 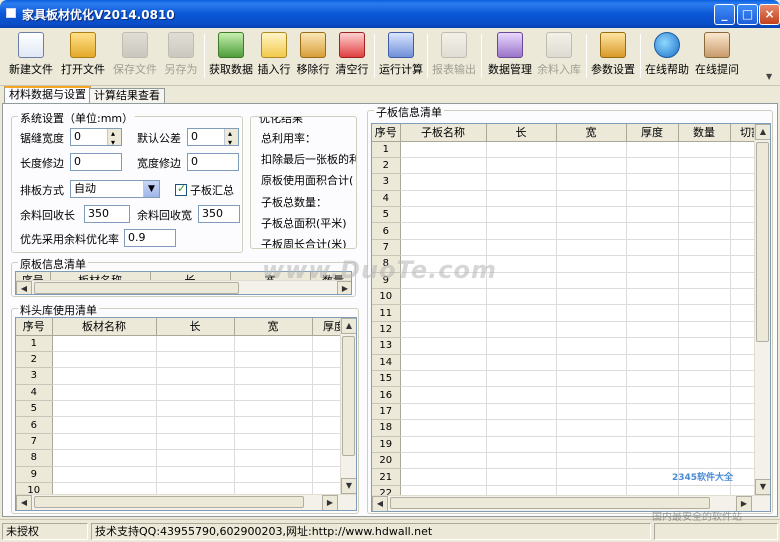 What do you see at coordinates (652, 133) in the screenshot?
I see `column-header: 厚度` at bounding box center [652, 133].